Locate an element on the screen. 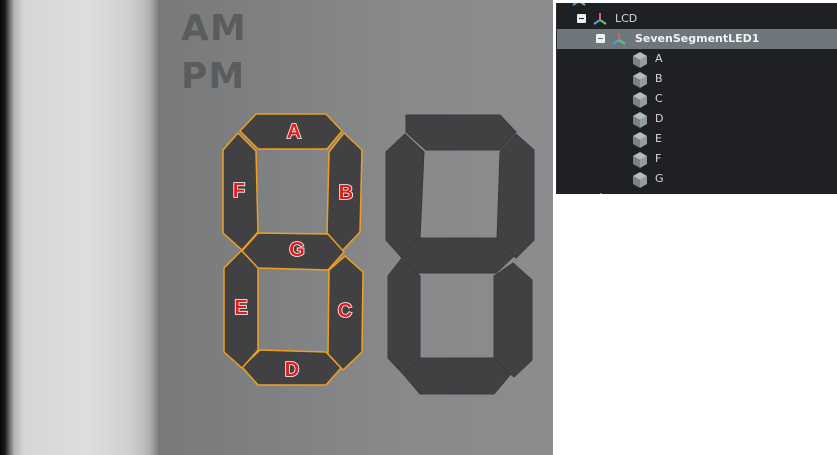 This screenshot has width=837, height=455. tree-row-sevensegmentled1: SevenSegmentLED1 is located at coordinates (697, 39).